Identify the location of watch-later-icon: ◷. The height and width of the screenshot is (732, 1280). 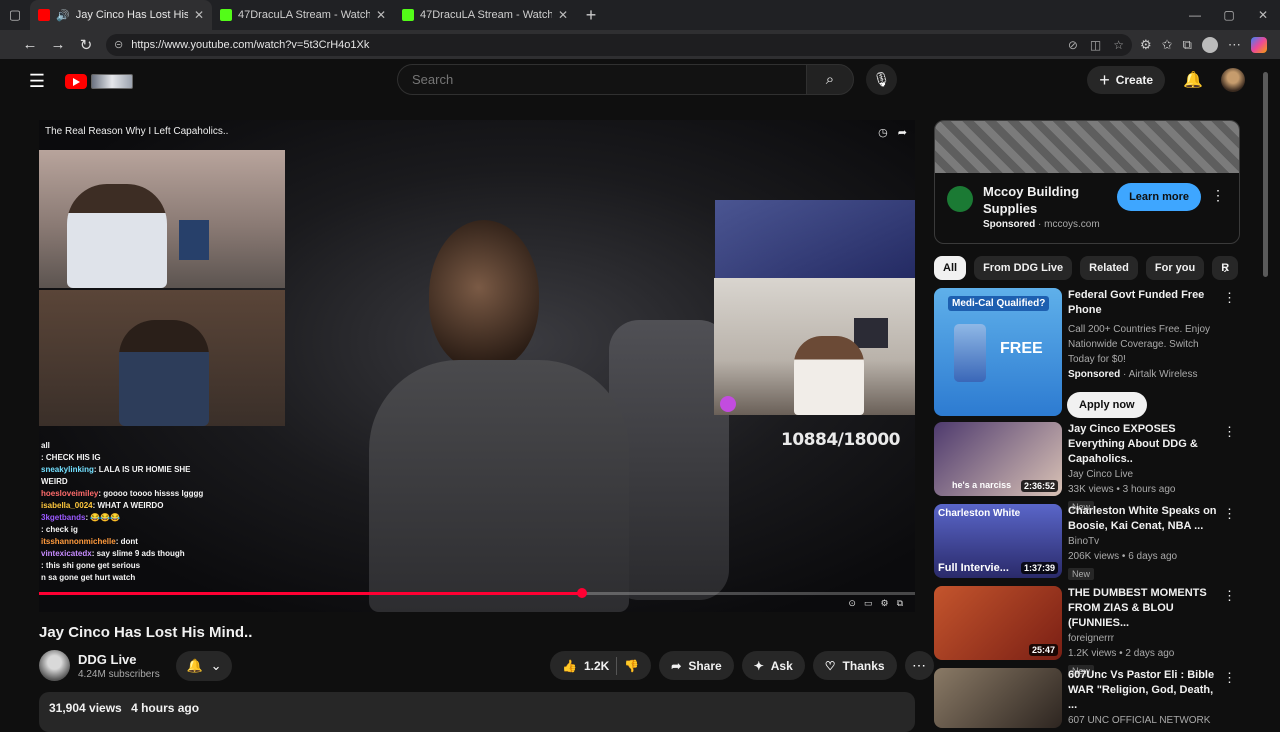
(883, 132).